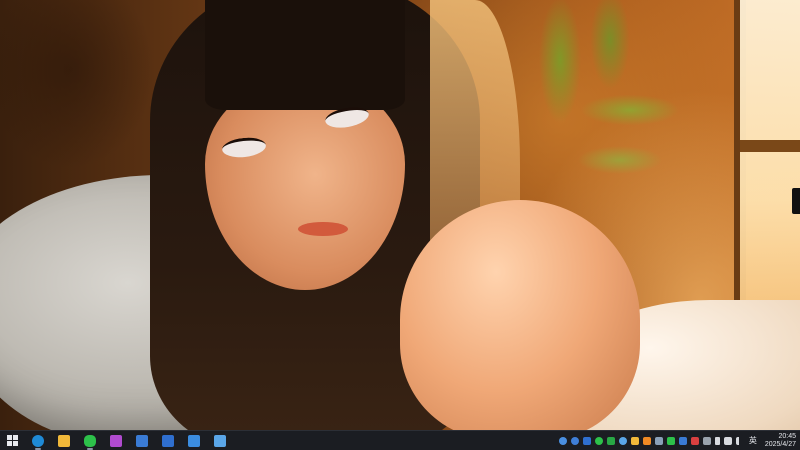 This screenshot has height=450, width=800. What do you see at coordinates (400, 440) in the screenshot?
I see `taskbar: 英 20:45 2025/4/27` at bounding box center [400, 440].